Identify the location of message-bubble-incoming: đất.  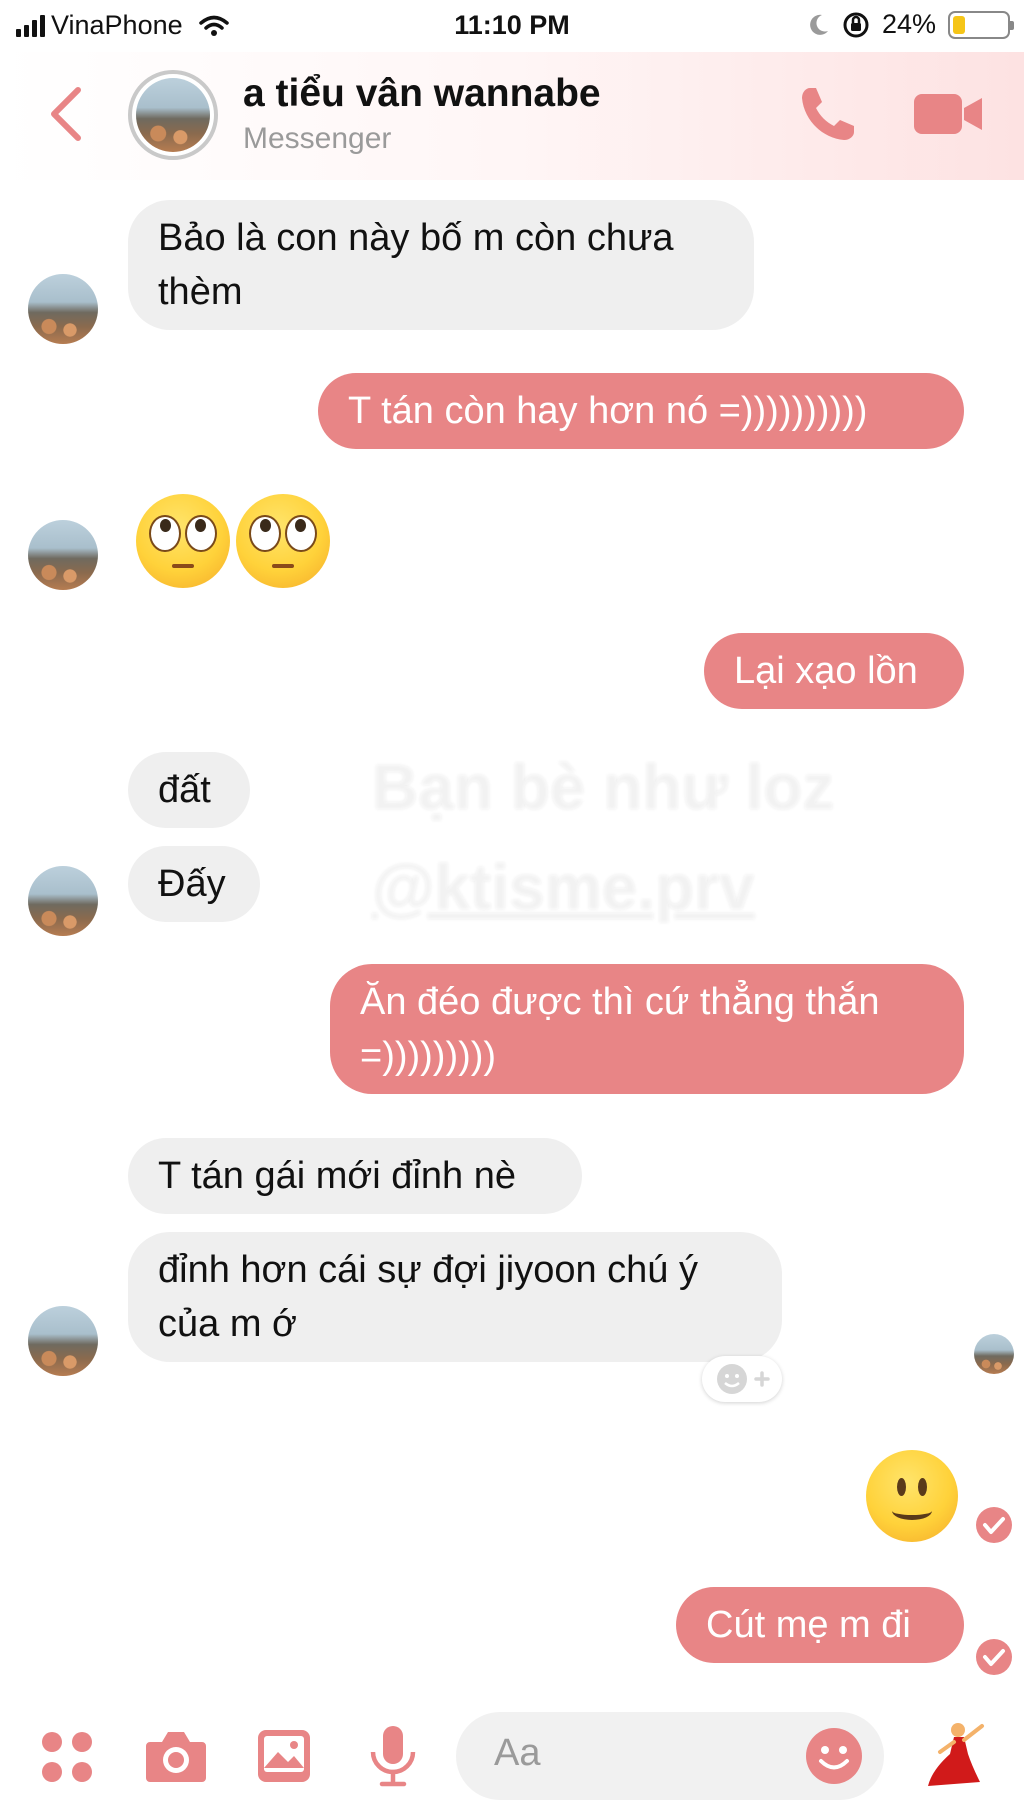
(189, 790).